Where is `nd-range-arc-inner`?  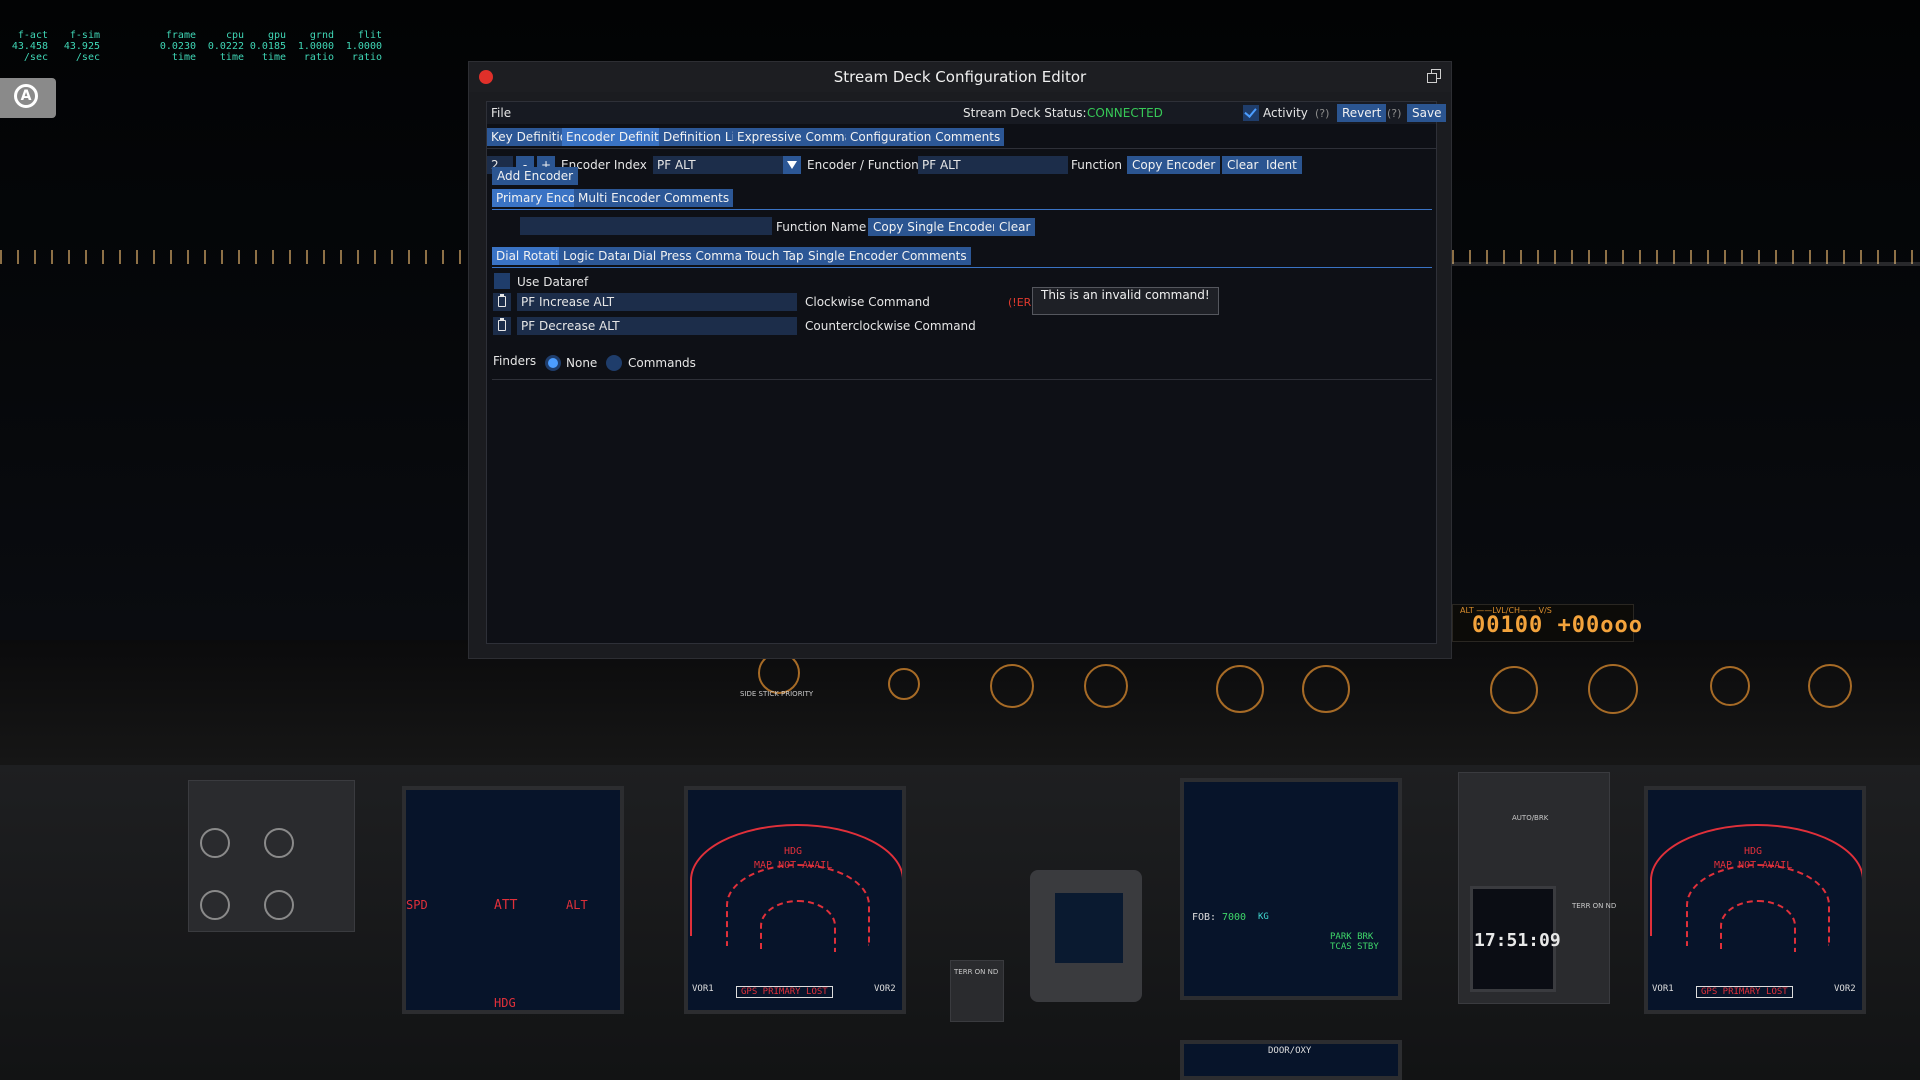
nd-range-arc-inner is located at coordinates (798, 926).